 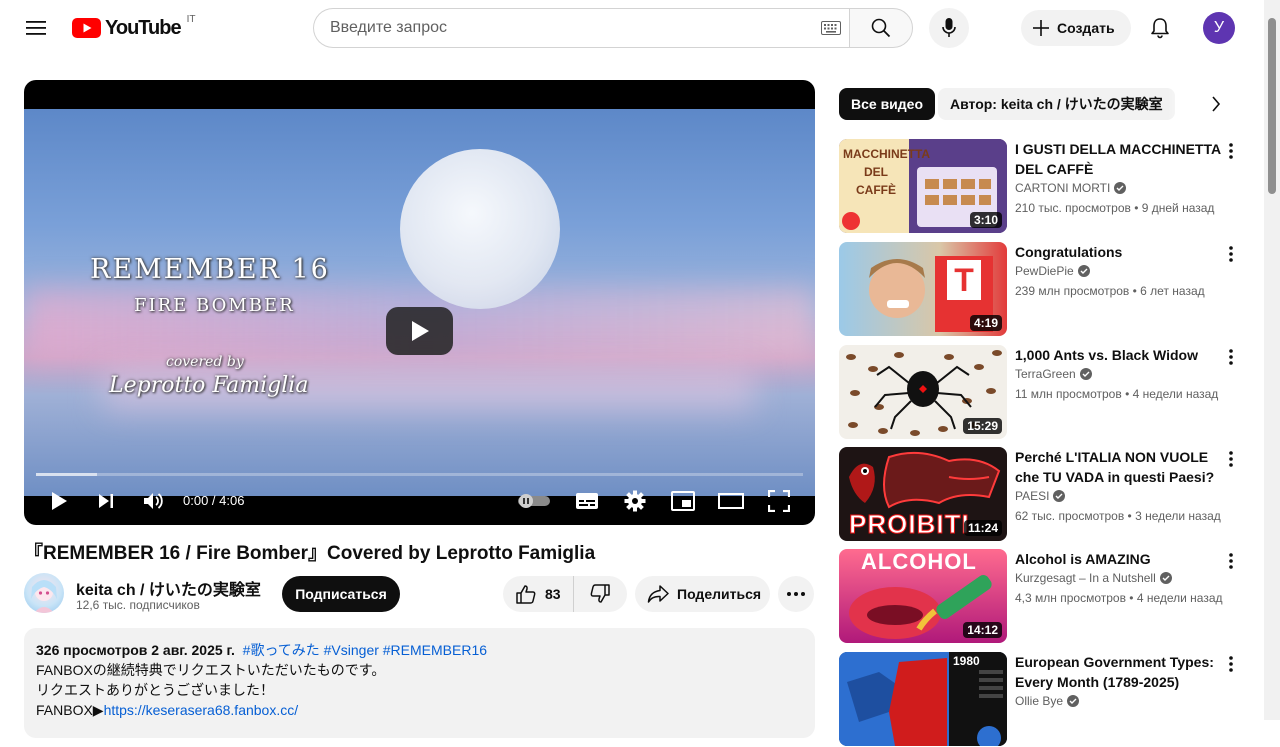 What do you see at coordinates (1110, 291) in the screenshot?
I see `recommendation-stats: 239 млн просмотров • 6 лет назад` at bounding box center [1110, 291].